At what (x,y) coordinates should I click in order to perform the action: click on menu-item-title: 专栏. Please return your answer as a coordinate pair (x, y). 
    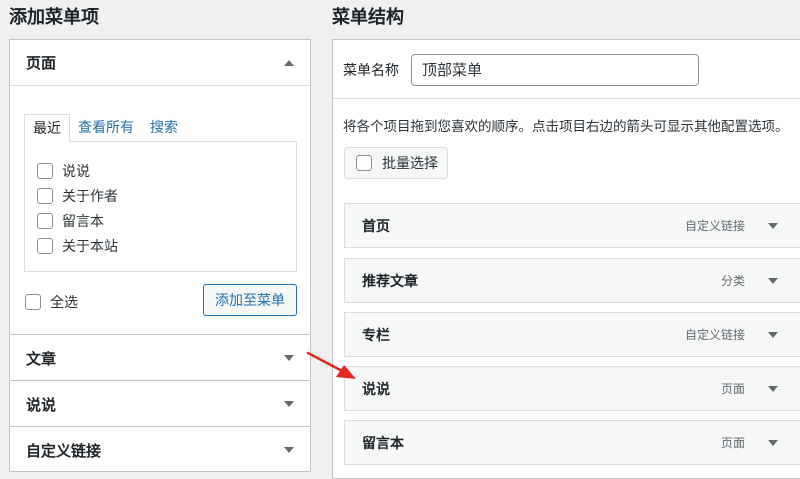
    Looking at the image, I should click on (376, 335).